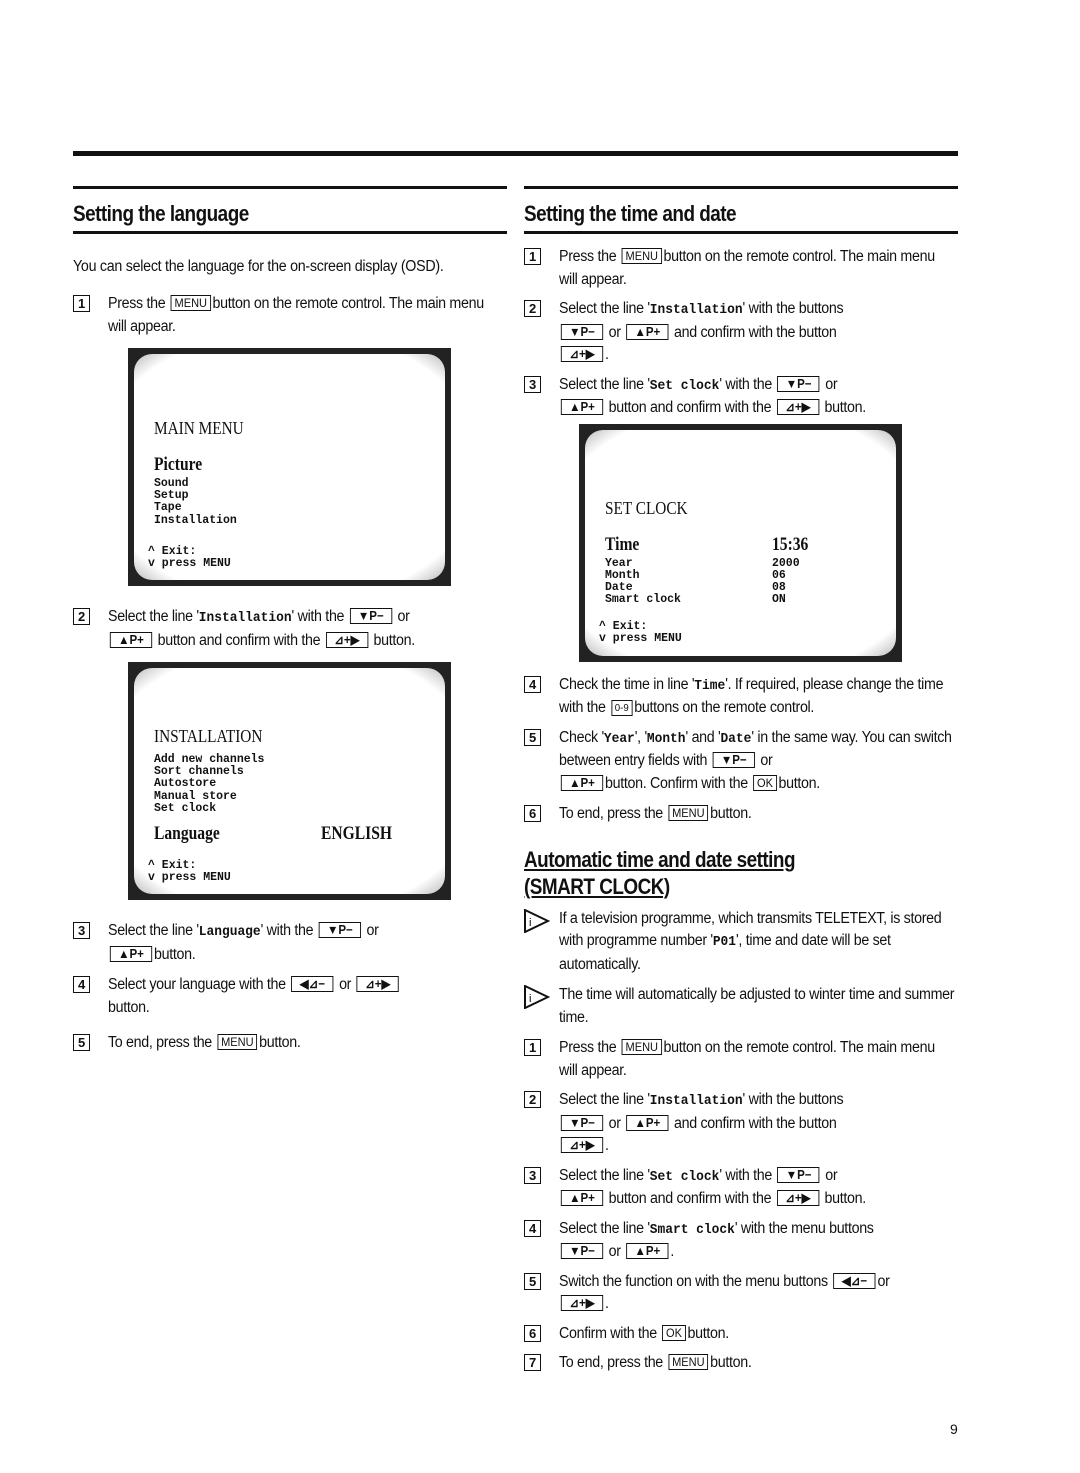 This screenshot has width=1080, height=1473. What do you see at coordinates (199, 428) in the screenshot?
I see `osd-title: MAIN MENU` at bounding box center [199, 428].